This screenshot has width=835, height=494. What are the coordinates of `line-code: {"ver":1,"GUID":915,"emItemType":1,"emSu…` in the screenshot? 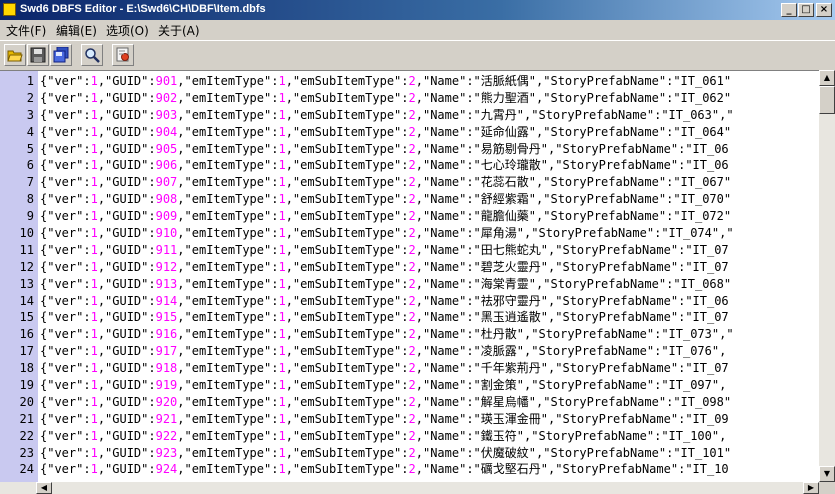 It's located at (384, 317).